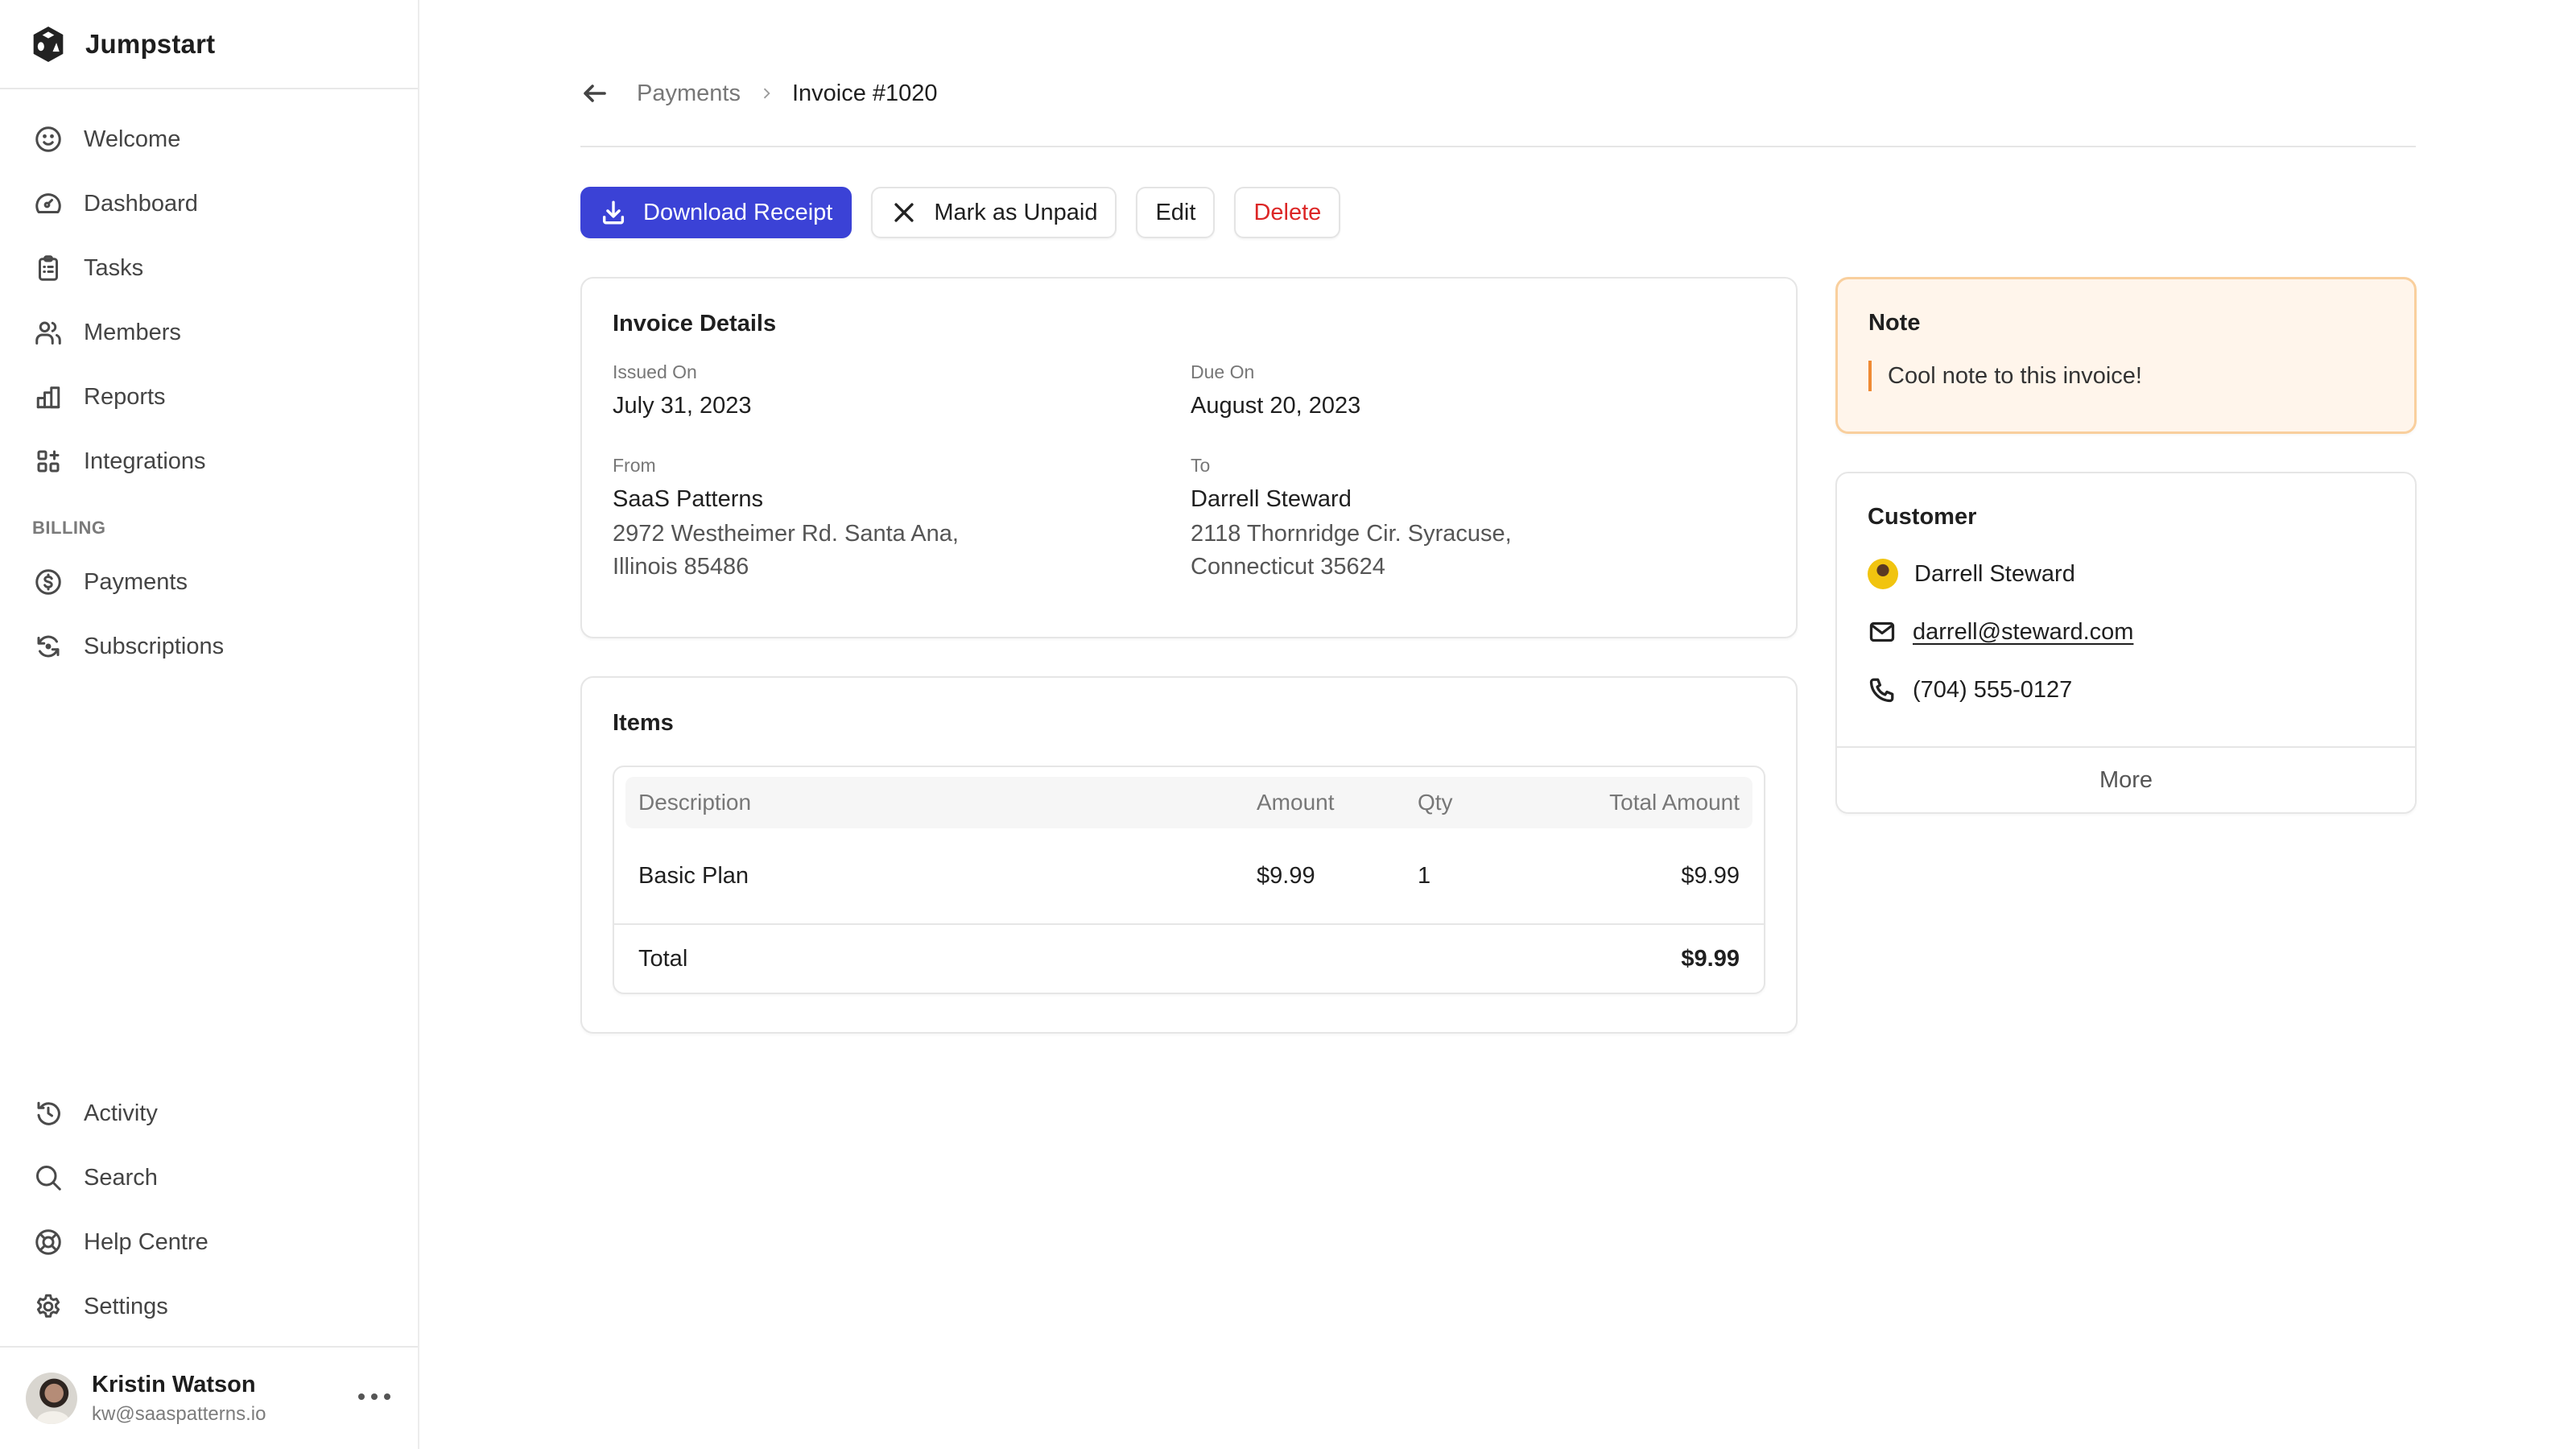 The width and height of the screenshot is (2576, 1449). I want to click on sidebar-item-search: Search, so click(209, 1178).